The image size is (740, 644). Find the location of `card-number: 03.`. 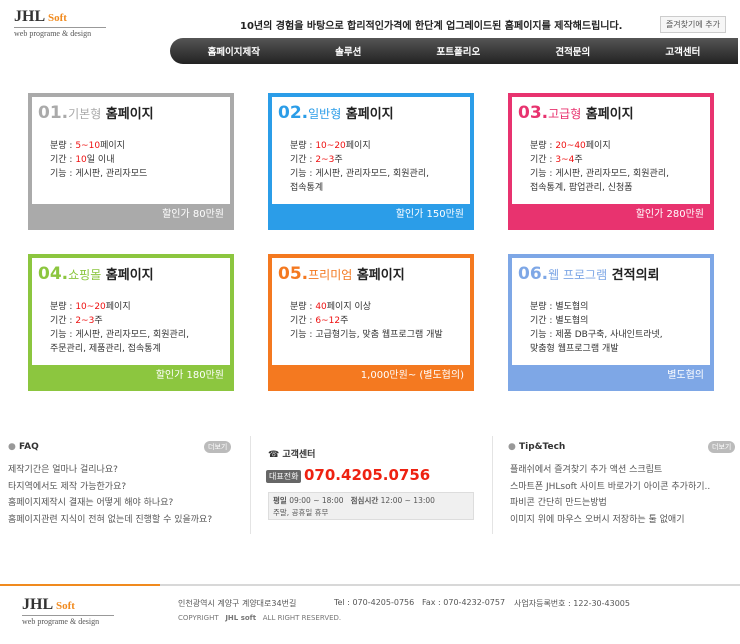

card-number: 03. is located at coordinates (533, 113).